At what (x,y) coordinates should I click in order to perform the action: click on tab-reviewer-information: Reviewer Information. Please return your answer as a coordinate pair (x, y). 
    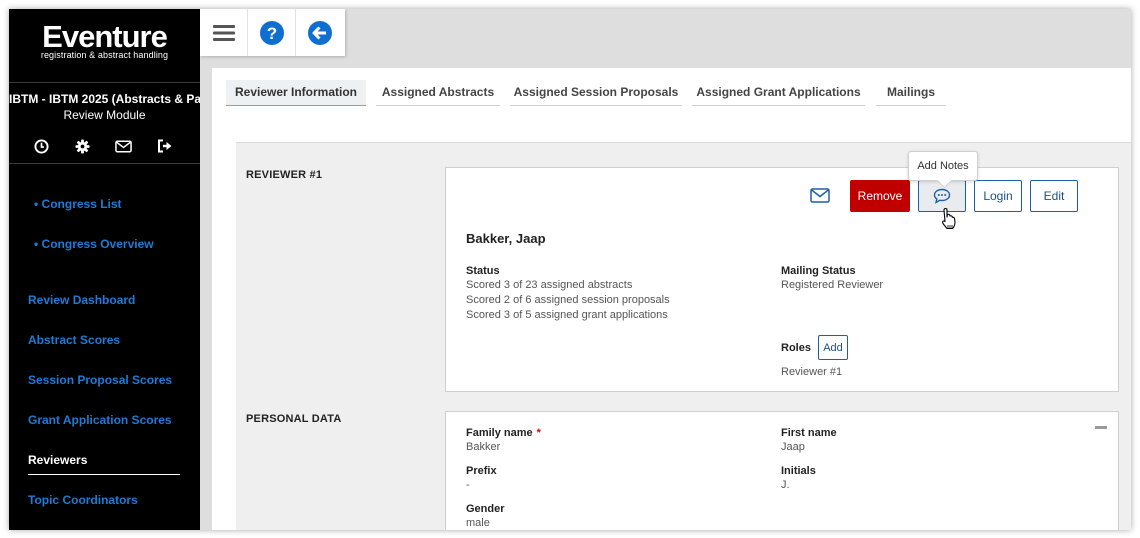
    Looking at the image, I should click on (296, 93).